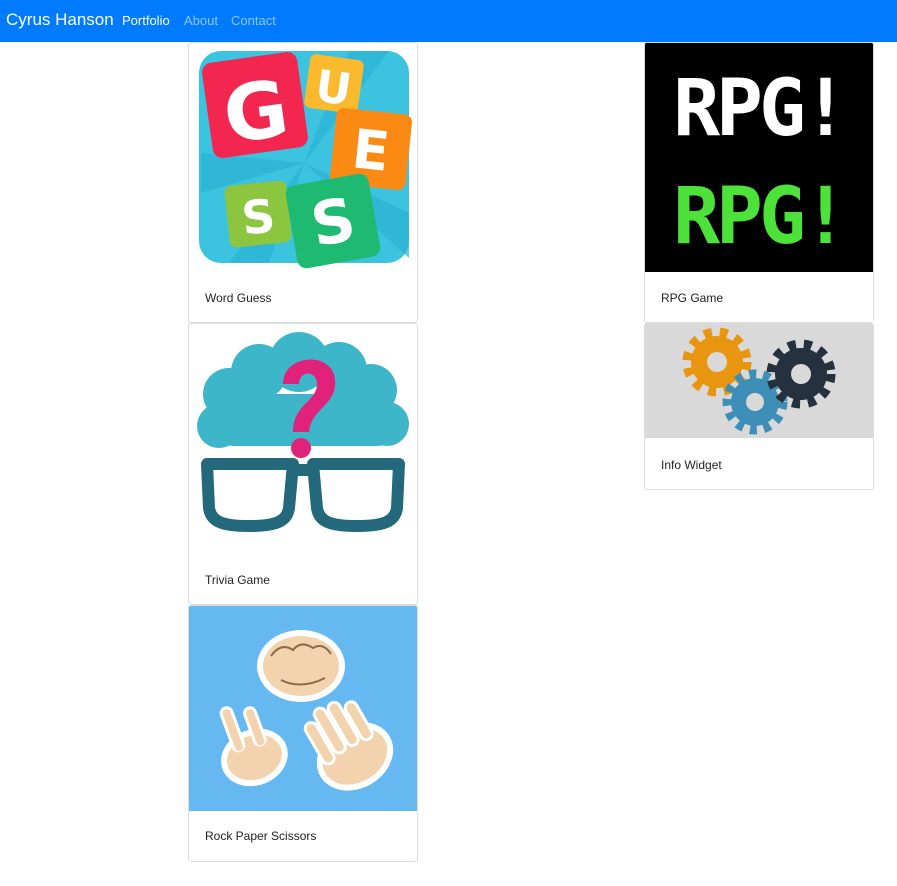 The image size is (897, 886). Describe the element at coordinates (201, 20) in the screenshot. I see `nav-about-link: About` at that location.